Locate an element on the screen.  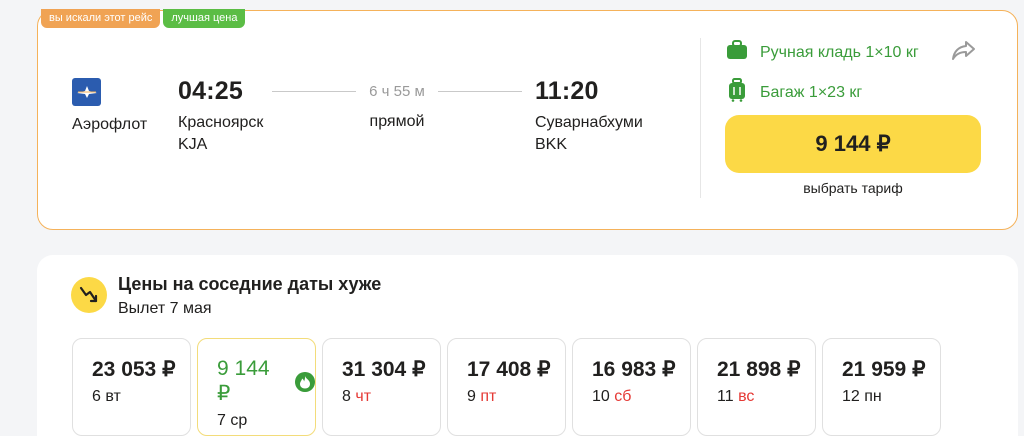
checked-baggage-label: Багаж 1×23 кг is located at coordinates (811, 92).